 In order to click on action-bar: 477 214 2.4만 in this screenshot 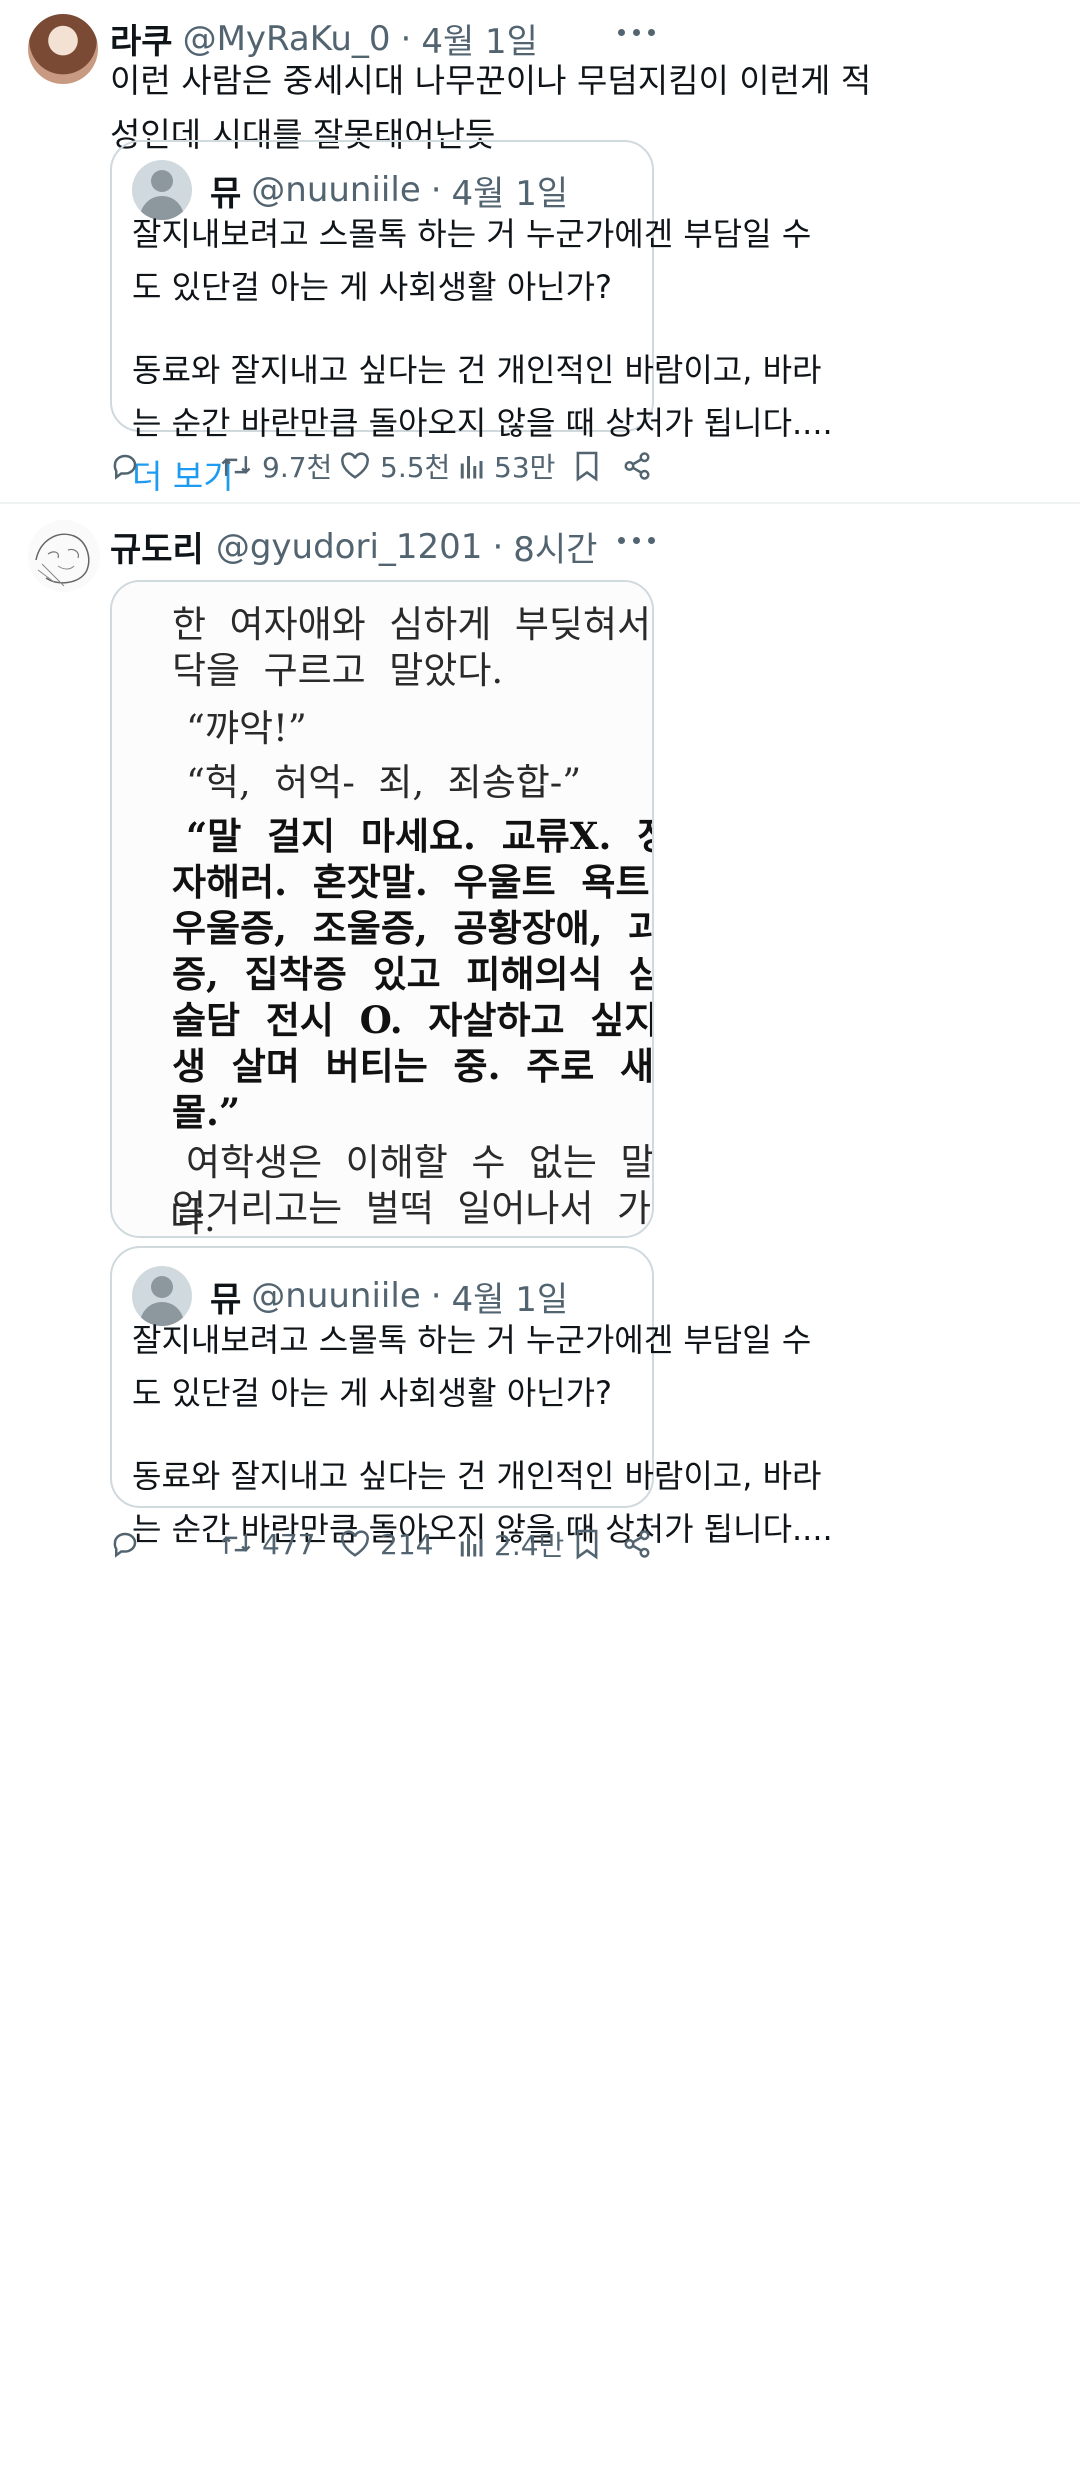, I will do `click(540, 1544)`.